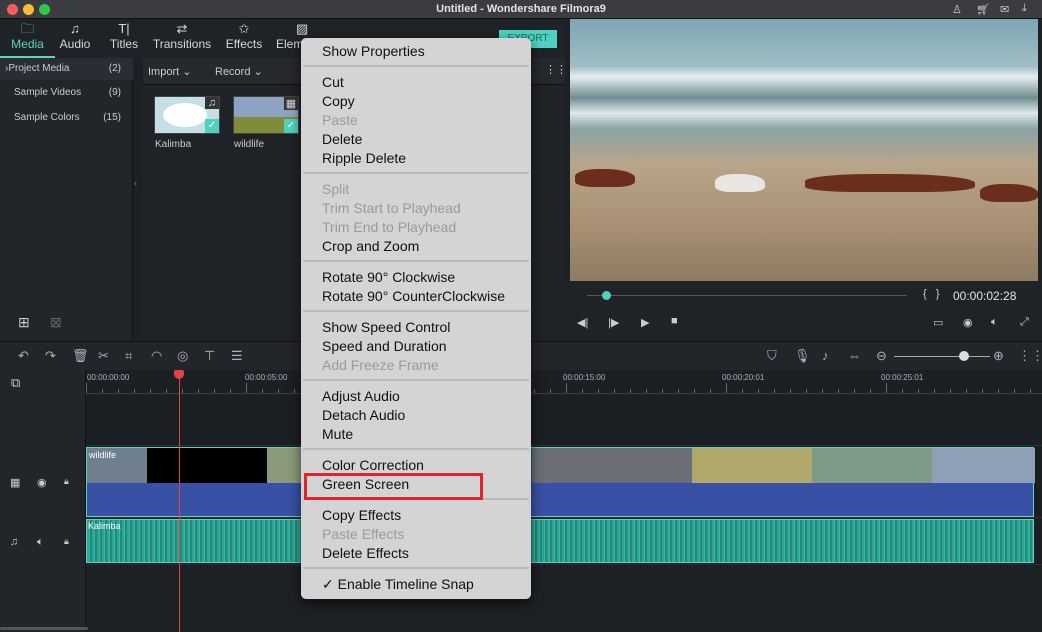  Describe the element at coordinates (413, 296) in the screenshot. I see `menu-item-rotate-90-counterclockwise: Rotate 90° CounterClockwise` at that location.